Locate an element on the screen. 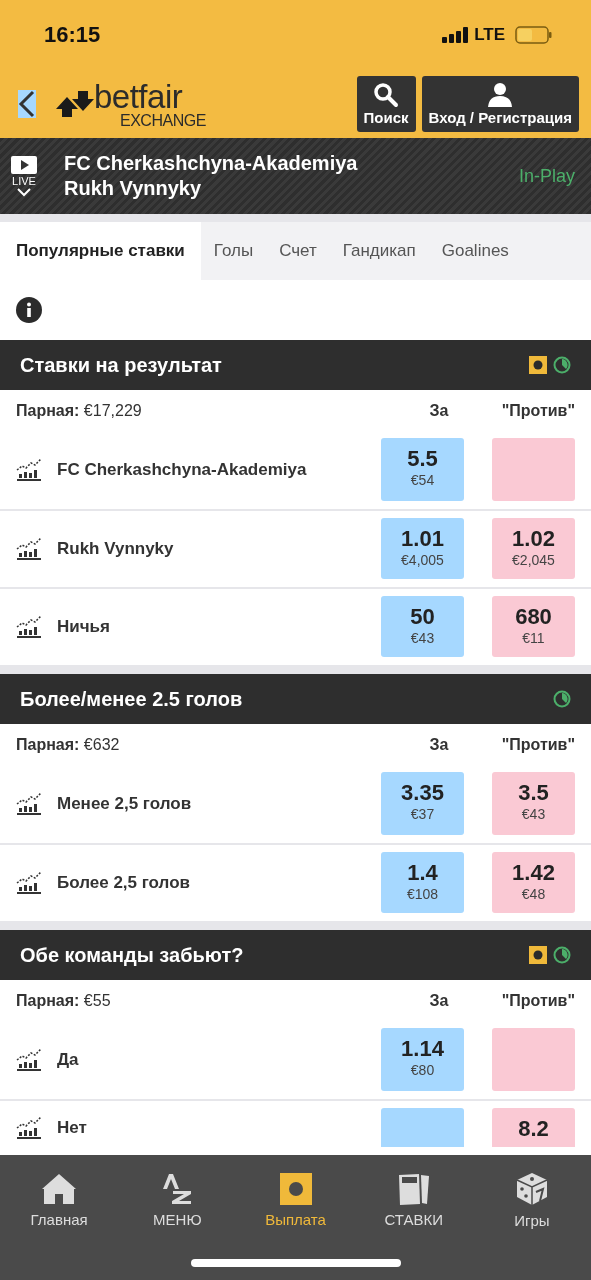  logo-arrows-icon is located at coordinates (75, 104).